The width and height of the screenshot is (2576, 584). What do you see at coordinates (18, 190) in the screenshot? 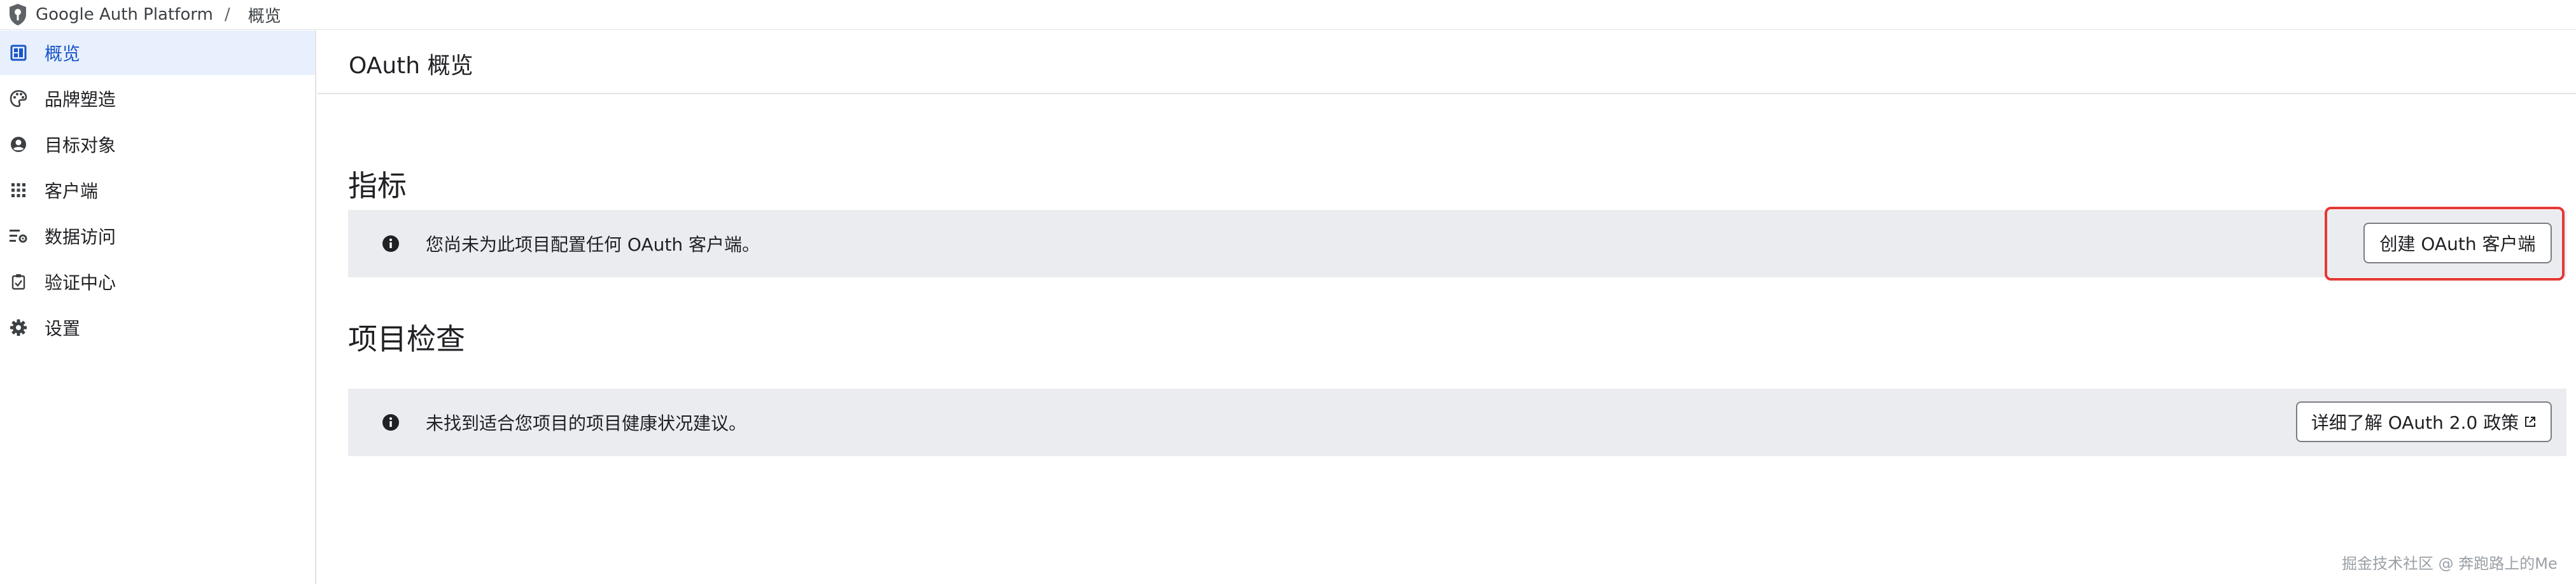
I see `apps-grid-icon` at bounding box center [18, 190].